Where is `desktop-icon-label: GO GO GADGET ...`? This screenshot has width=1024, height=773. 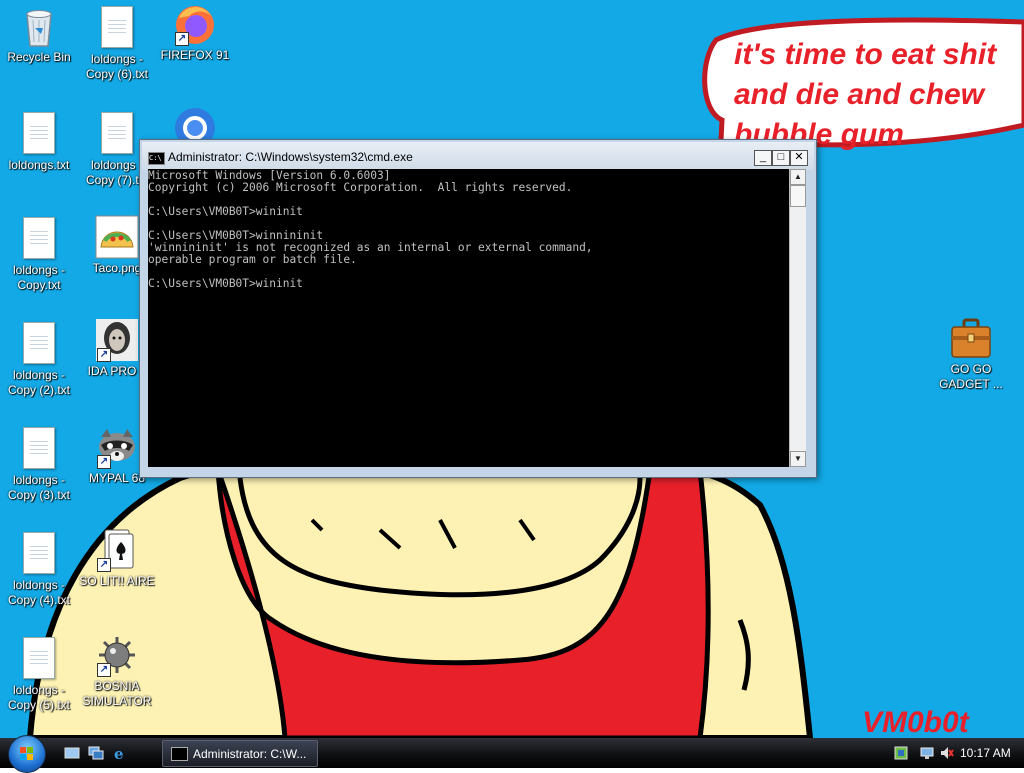 desktop-icon-label: GO GO GADGET ... is located at coordinates (971, 376).